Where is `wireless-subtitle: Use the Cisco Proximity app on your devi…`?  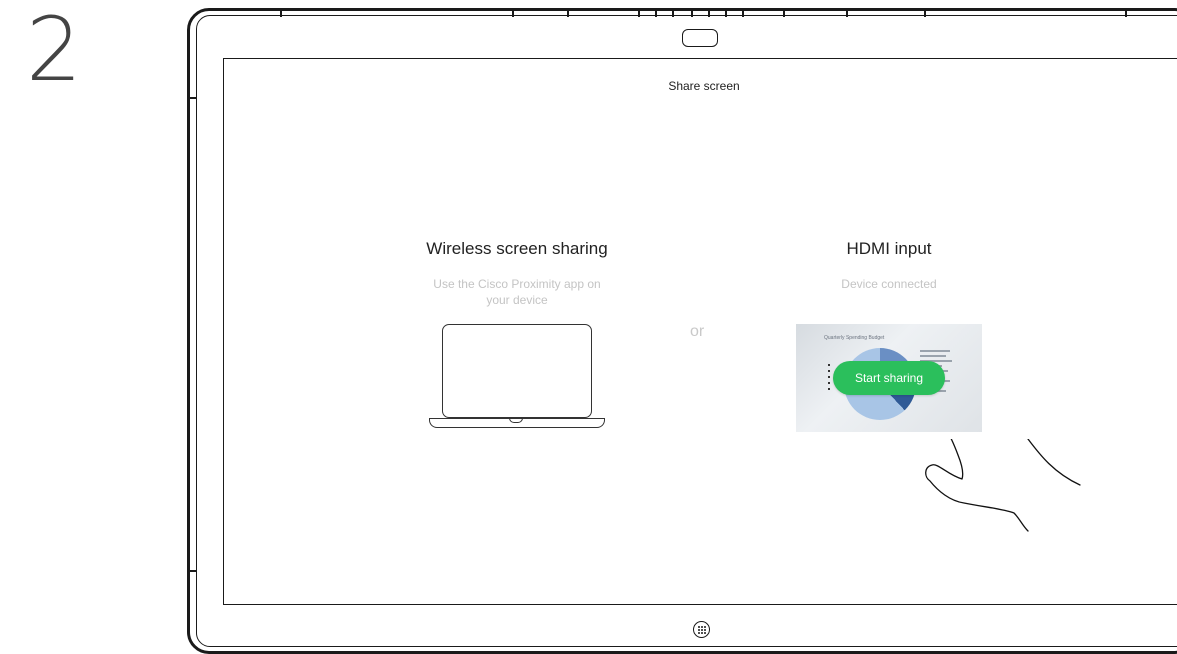 wireless-subtitle: Use the Cisco Proximity app on your devi… is located at coordinates (517, 292).